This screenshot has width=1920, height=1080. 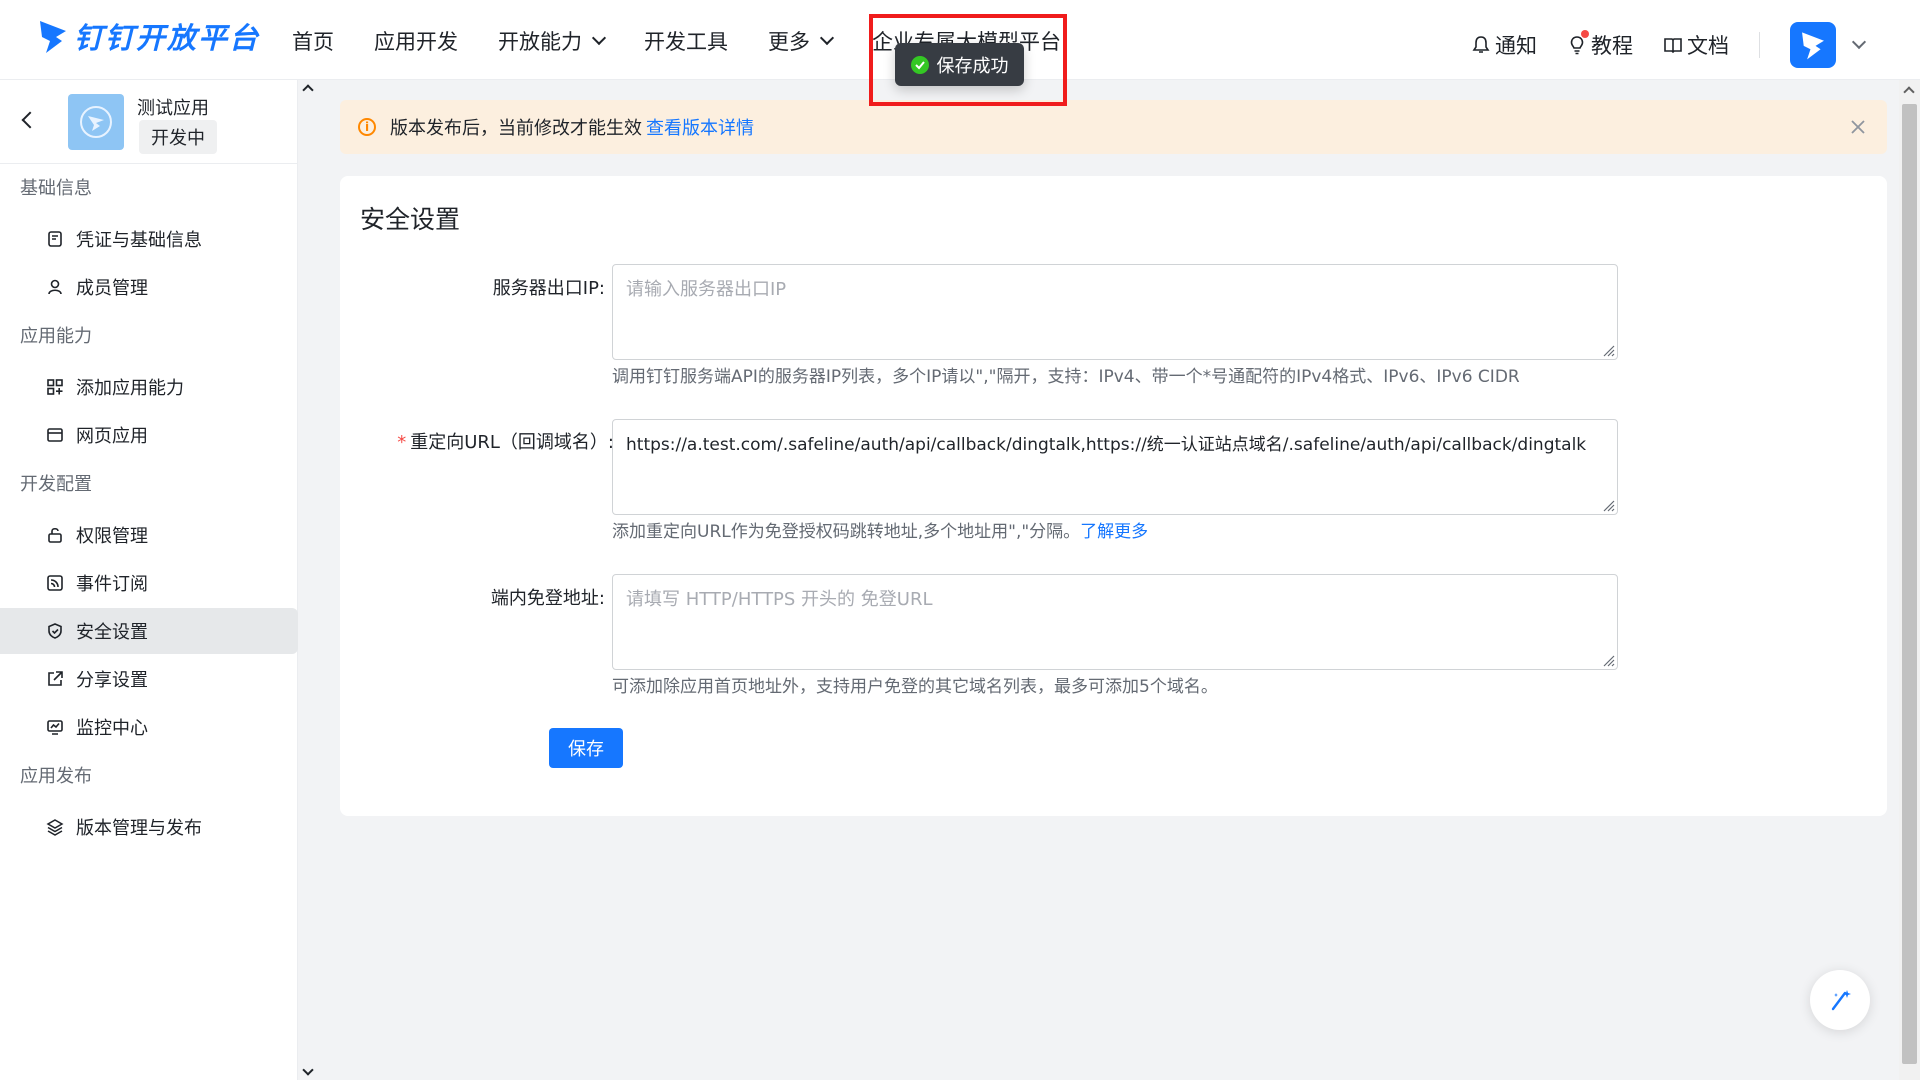 I want to click on scroll-up-icon, so click(x=1909, y=92).